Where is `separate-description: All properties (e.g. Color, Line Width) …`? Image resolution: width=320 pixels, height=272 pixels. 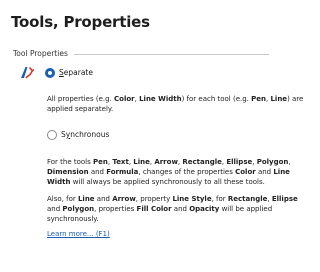 separate-description: All properties (e.g. Color, Line Width) … is located at coordinates (175, 104).